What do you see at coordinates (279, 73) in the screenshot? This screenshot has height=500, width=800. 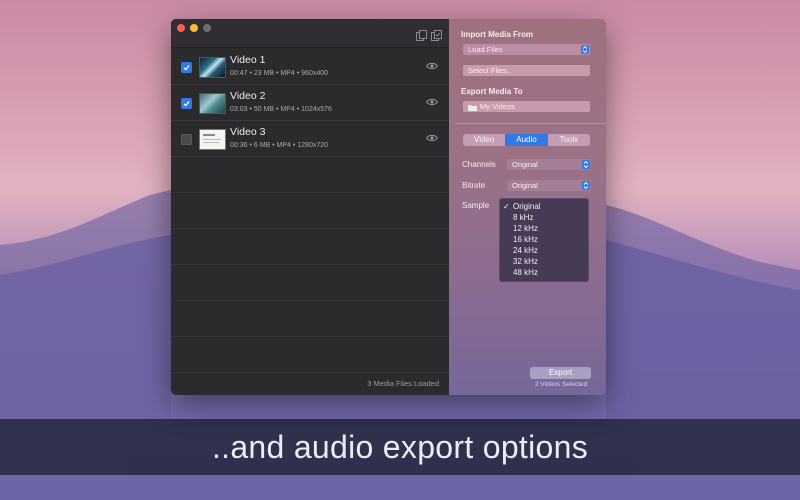 I see `video-1-meta: 00:47 • 23 MB • MP4 • 960x400` at bounding box center [279, 73].